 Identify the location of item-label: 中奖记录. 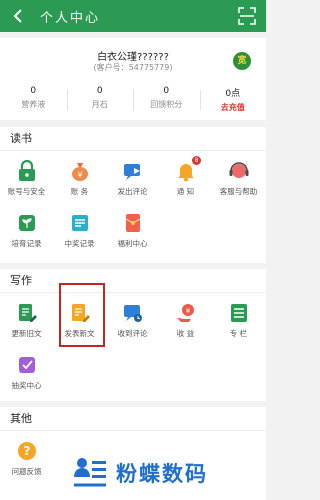
(79, 243).